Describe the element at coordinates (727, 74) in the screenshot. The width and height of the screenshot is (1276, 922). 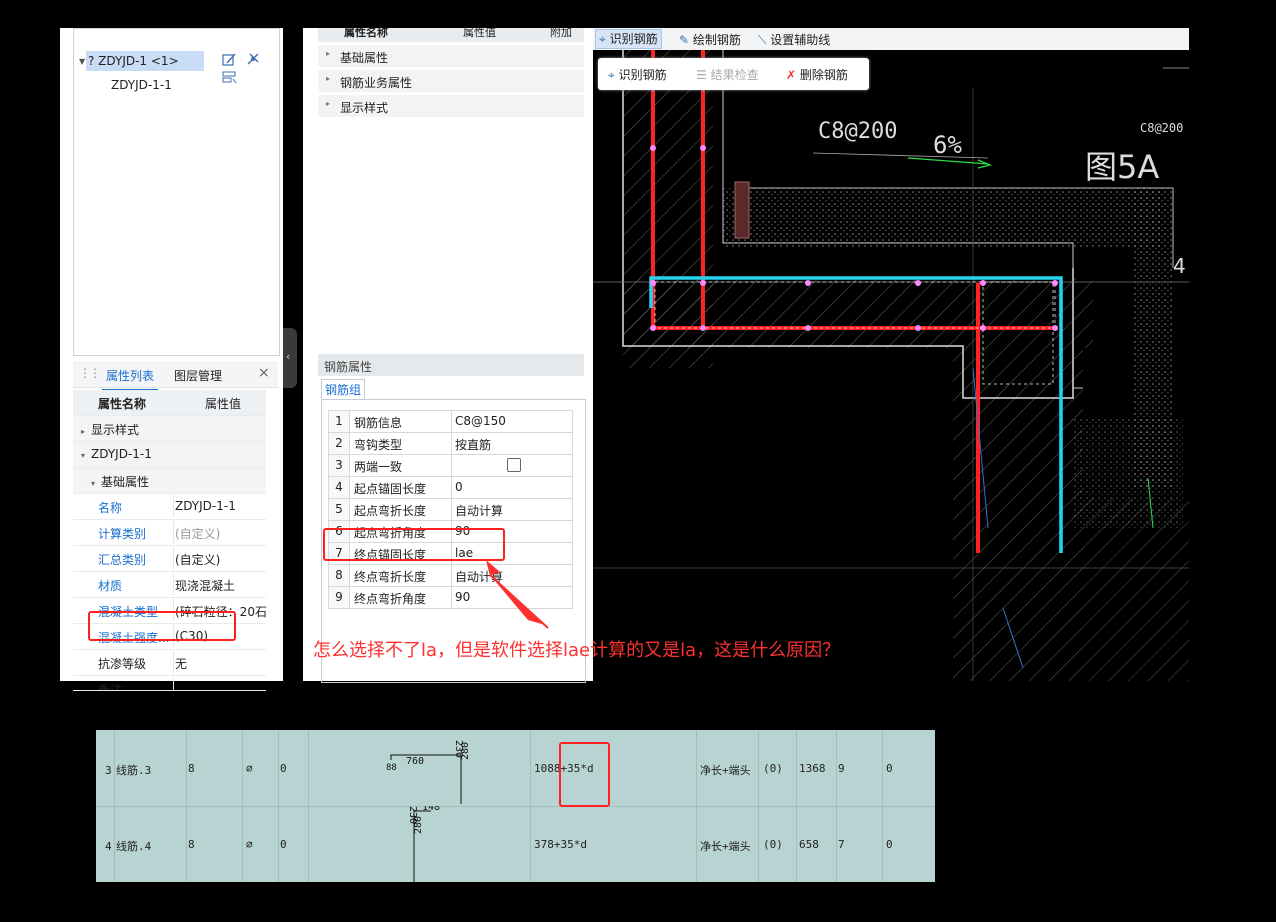
I see `result-check-button: ☰ 结果检查` at that location.